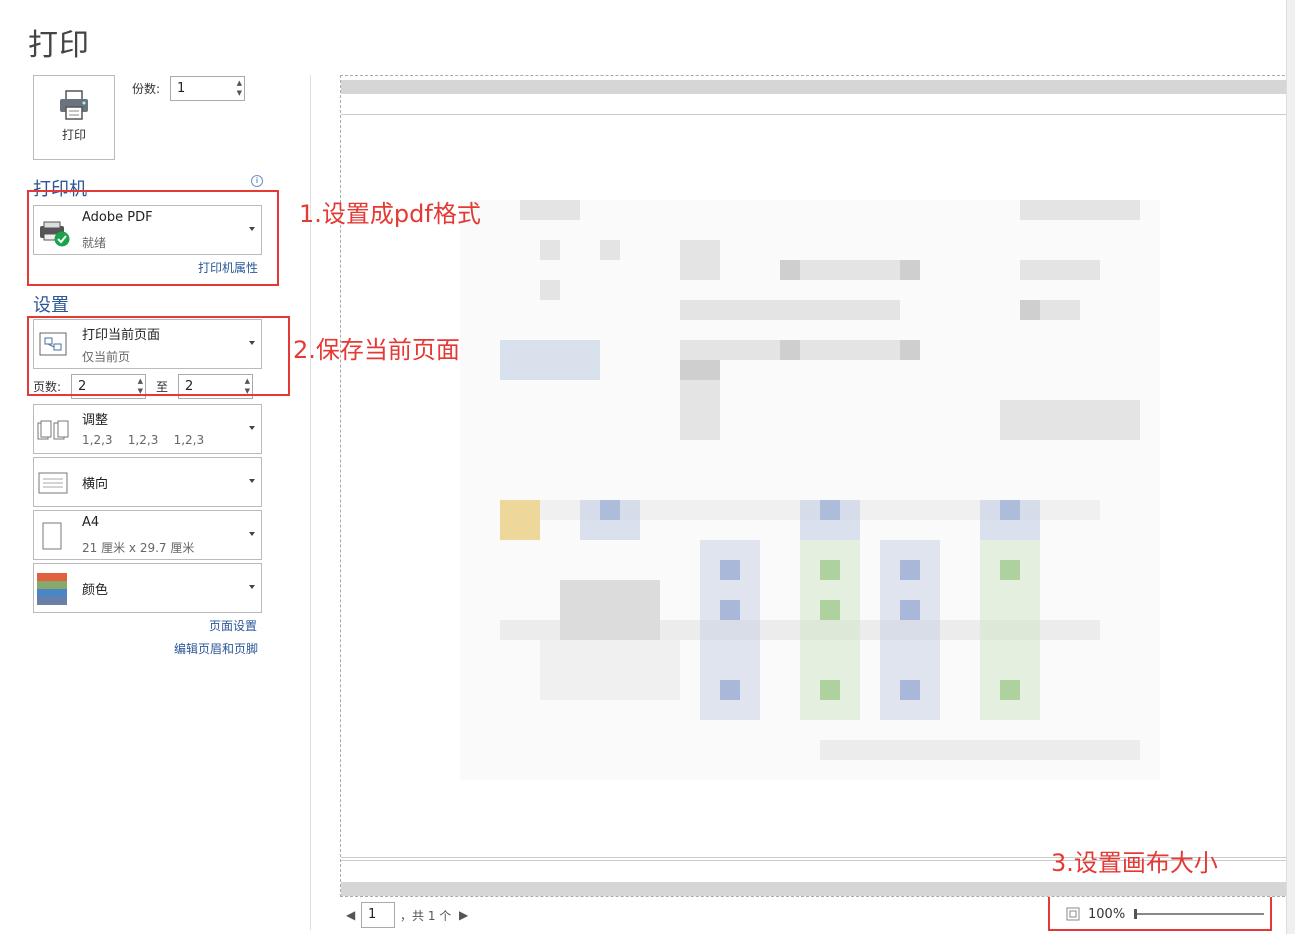  I want to click on page-number-value: 1, so click(372, 914).